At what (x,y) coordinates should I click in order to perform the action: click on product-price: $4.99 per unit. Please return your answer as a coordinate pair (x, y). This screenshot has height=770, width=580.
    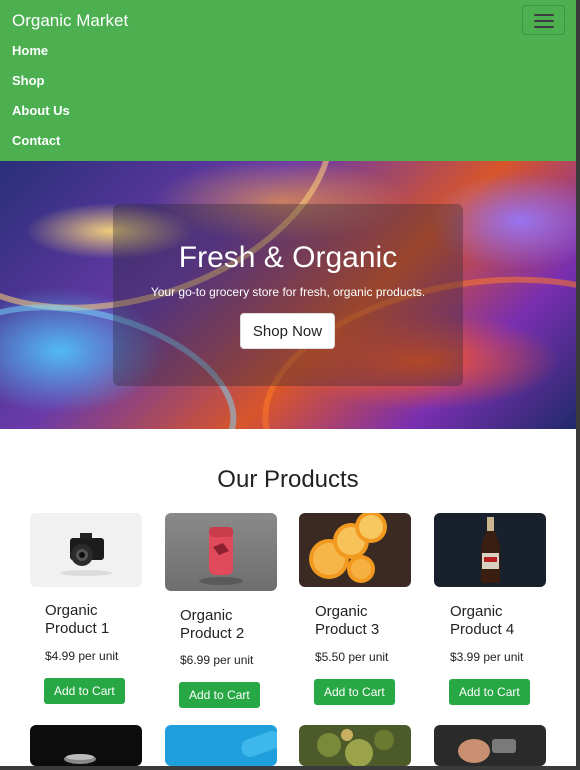
    Looking at the image, I should click on (82, 656).